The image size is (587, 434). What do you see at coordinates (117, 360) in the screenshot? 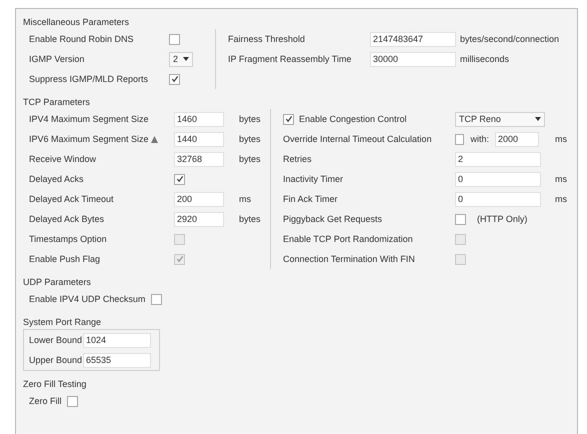
I see `input-field: 65535` at bounding box center [117, 360].